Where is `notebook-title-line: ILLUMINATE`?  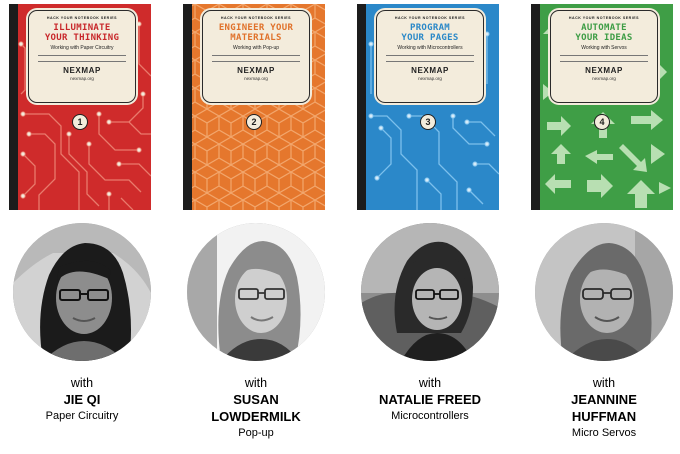 notebook-title-line: ILLUMINATE is located at coordinates (82, 28).